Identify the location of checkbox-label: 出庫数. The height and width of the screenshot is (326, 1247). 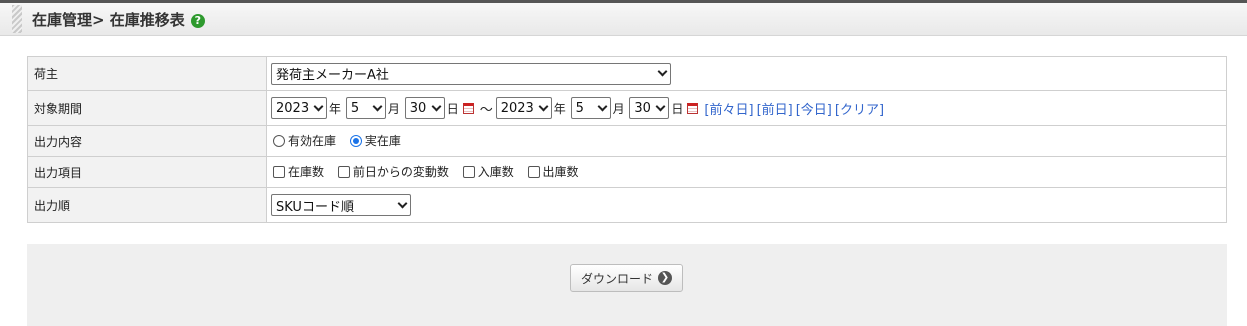
(560, 172).